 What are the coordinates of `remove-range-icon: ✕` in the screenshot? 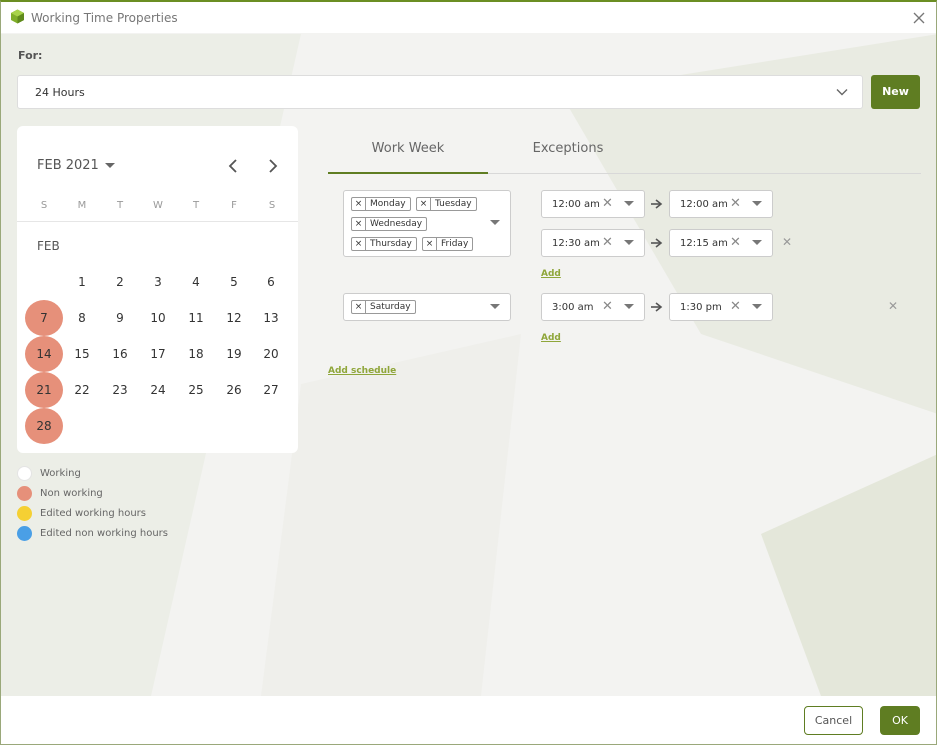 It's located at (787, 242).